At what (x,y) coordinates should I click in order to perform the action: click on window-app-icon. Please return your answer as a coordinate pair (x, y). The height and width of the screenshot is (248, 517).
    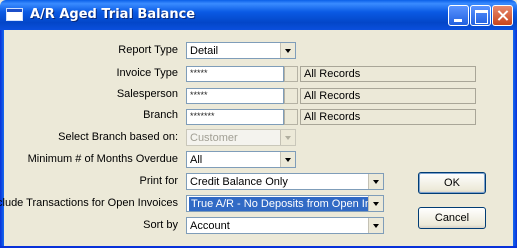
    Looking at the image, I should click on (14, 14).